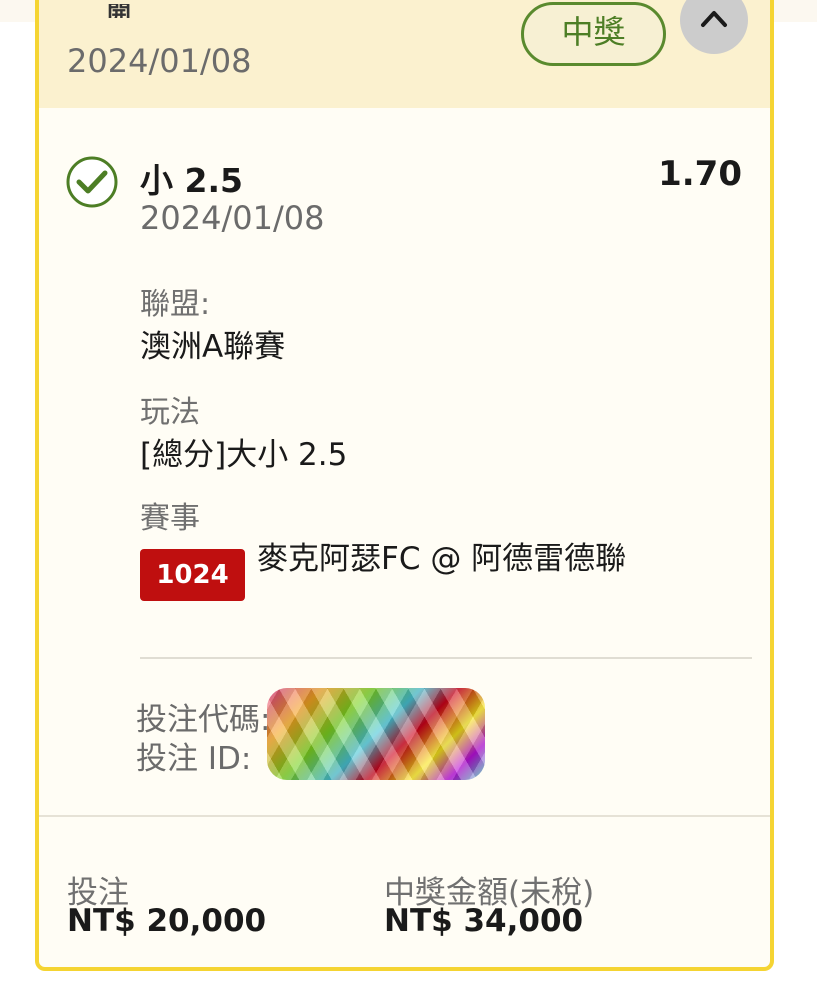 Image resolution: width=817 pixels, height=1000 pixels. Describe the element at coordinates (175, 304) in the screenshot. I see `league-label: 聯盟:` at that location.